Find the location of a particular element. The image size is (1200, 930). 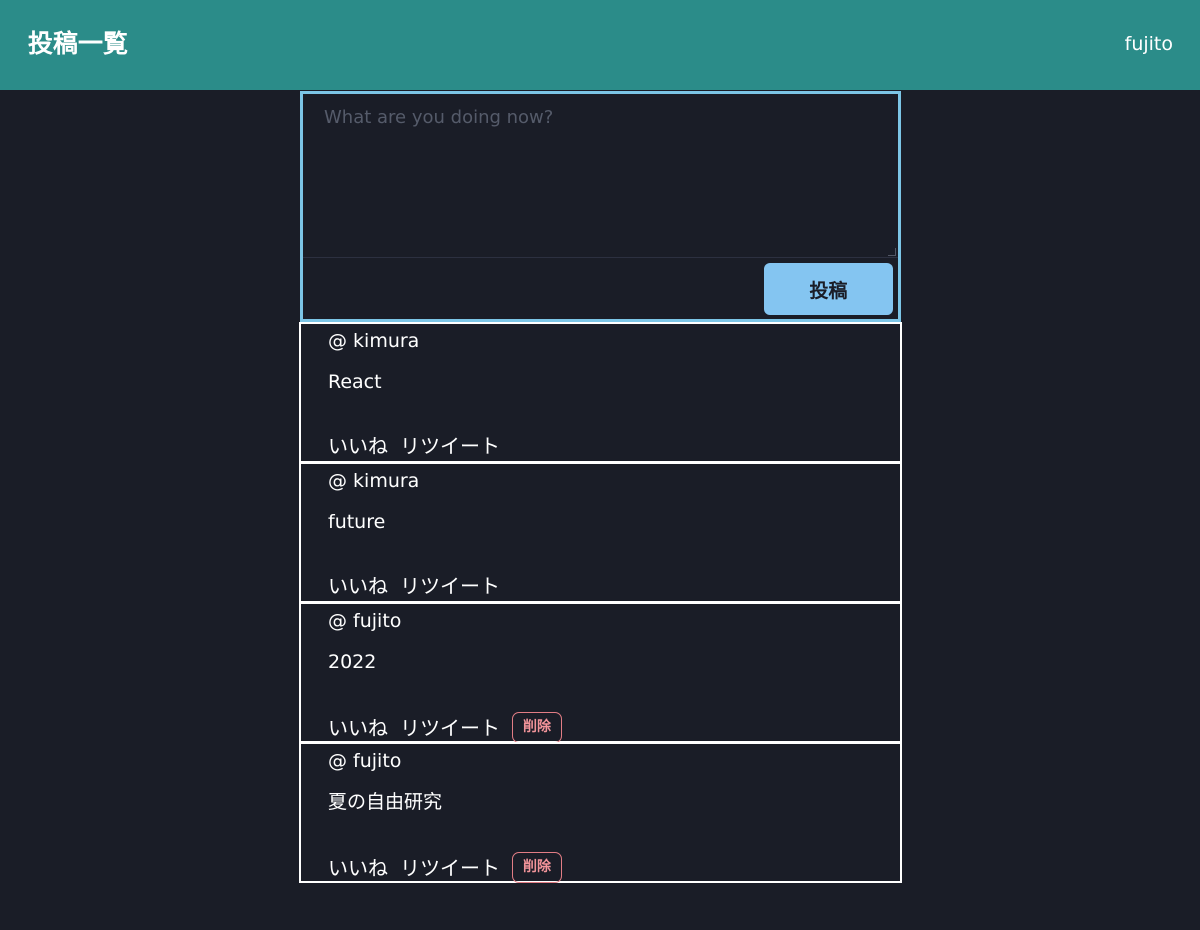

post-content: 夏の自由研究 is located at coordinates (385, 802).